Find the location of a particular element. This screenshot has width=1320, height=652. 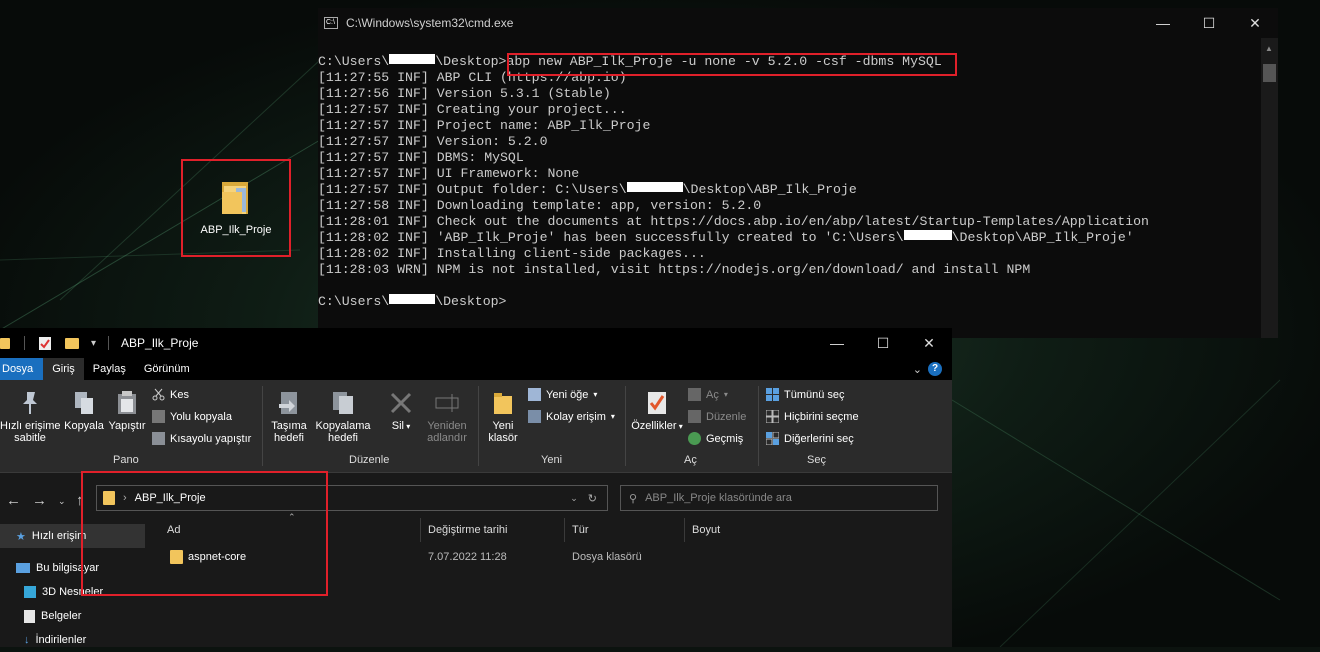

properties-icon is located at coordinates (45, 343).